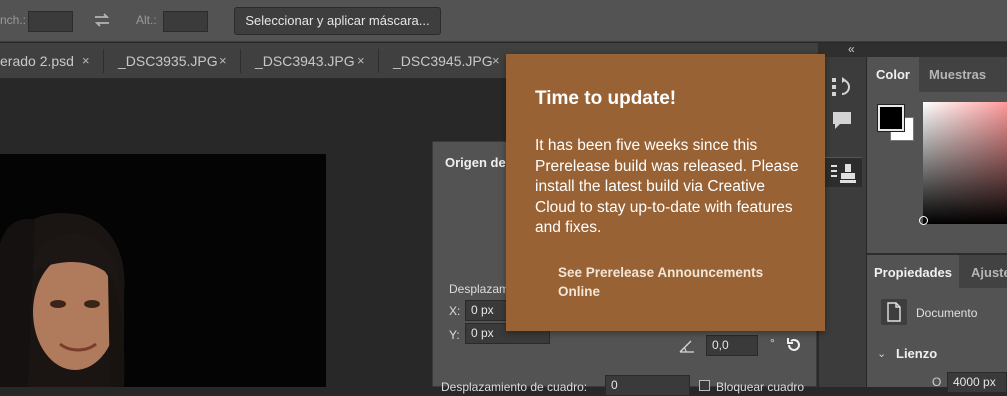 The height and width of the screenshot is (396, 1007). Describe the element at coordinates (50, 21) in the screenshot. I see `width-field` at that location.